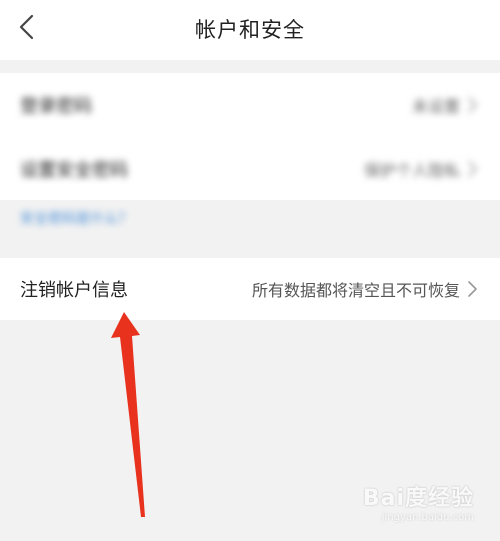 The width and height of the screenshot is (500, 541). I want to click on page-title: 帐户和安全, so click(250, 30).